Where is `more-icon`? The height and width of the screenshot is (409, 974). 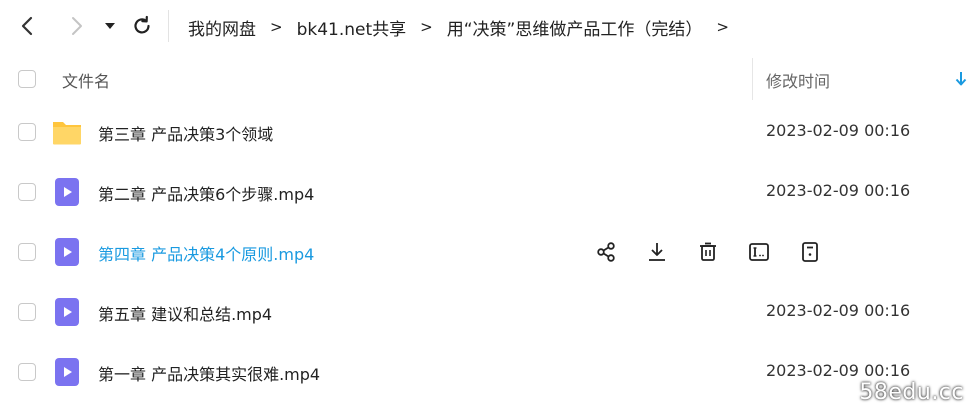
more-icon is located at coordinates (810, 252).